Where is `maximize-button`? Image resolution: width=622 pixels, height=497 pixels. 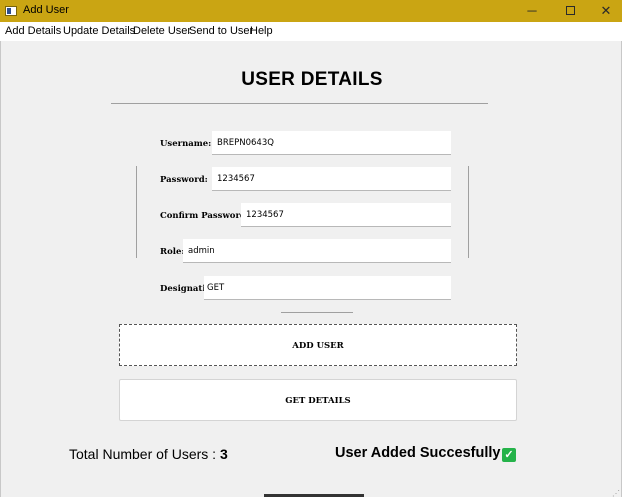
maximize-button is located at coordinates (570, 11).